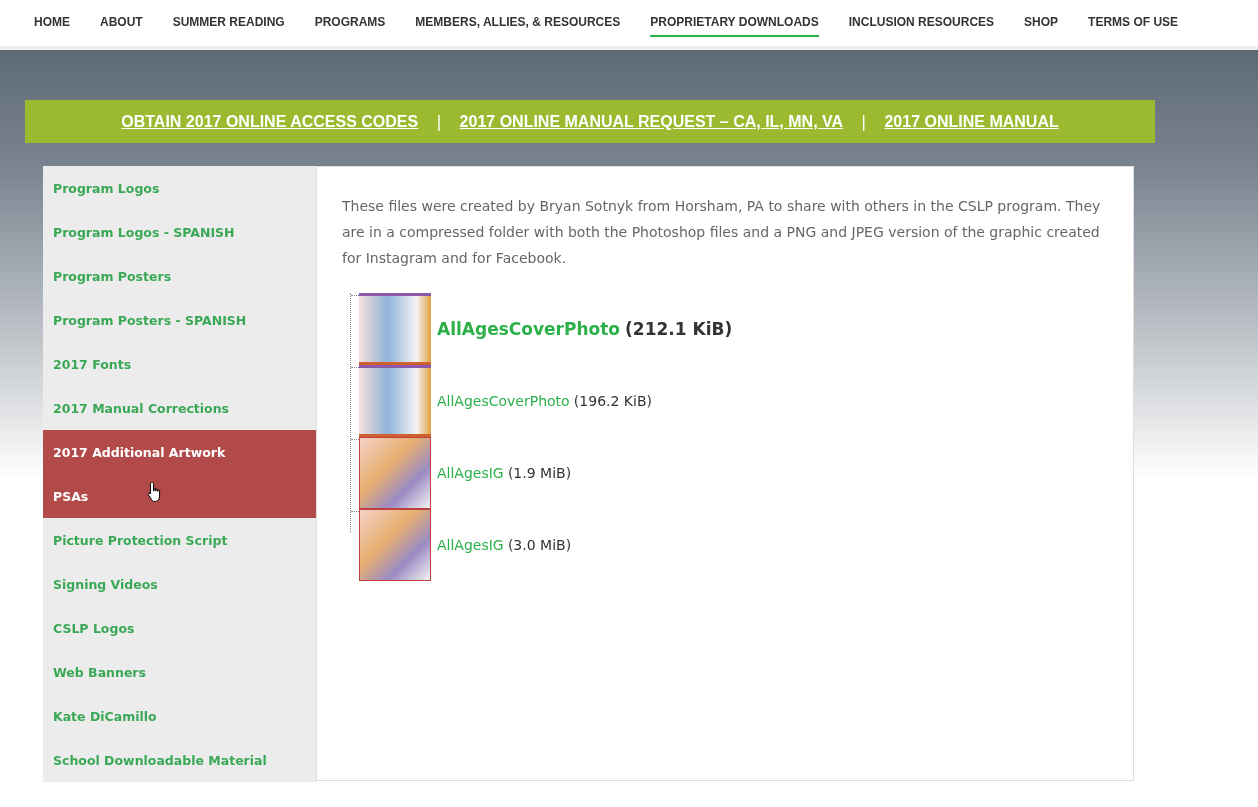 The width and height of the screenshot is (1258, 807). I want to click on sidebar-item: PSAs, so click(179, 496).